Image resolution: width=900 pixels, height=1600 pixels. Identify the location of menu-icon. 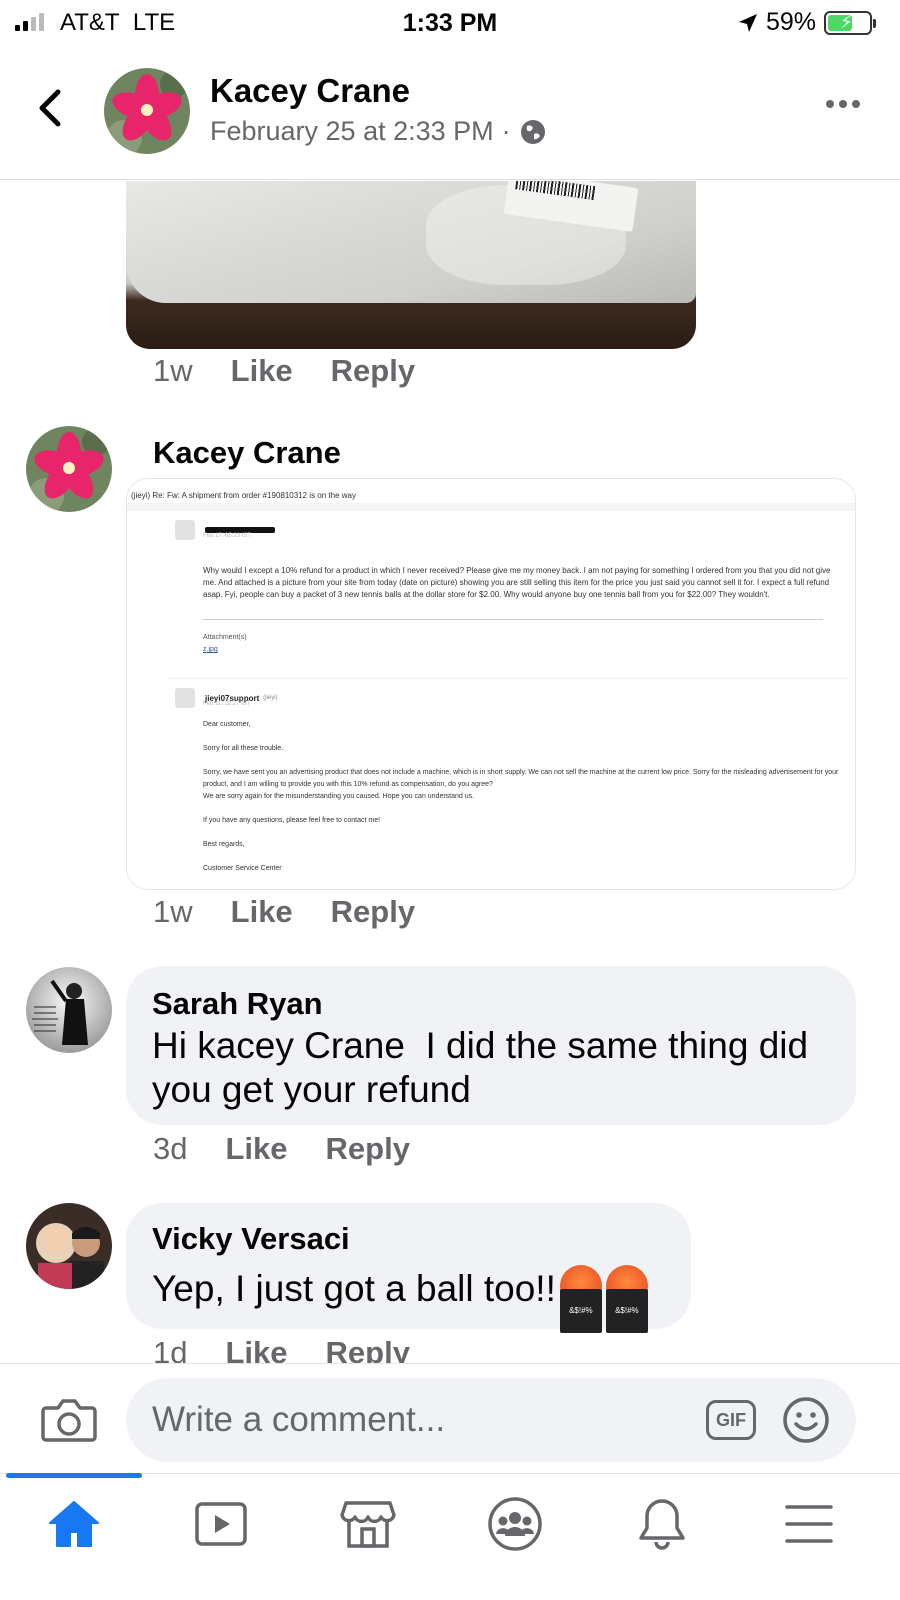
(809, 1524).